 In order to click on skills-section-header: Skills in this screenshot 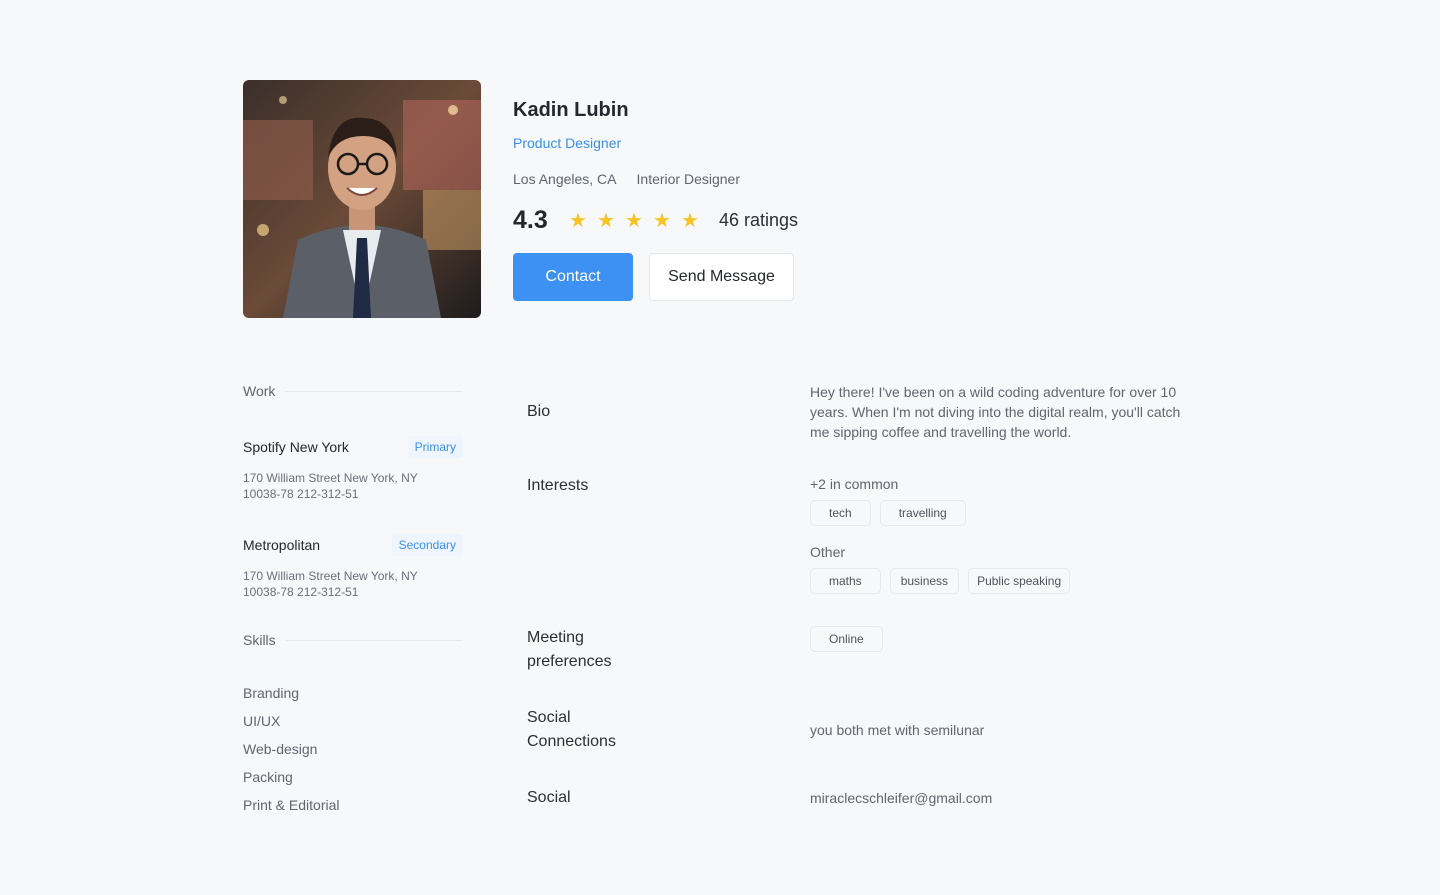, I will do `click(353, 640)`.